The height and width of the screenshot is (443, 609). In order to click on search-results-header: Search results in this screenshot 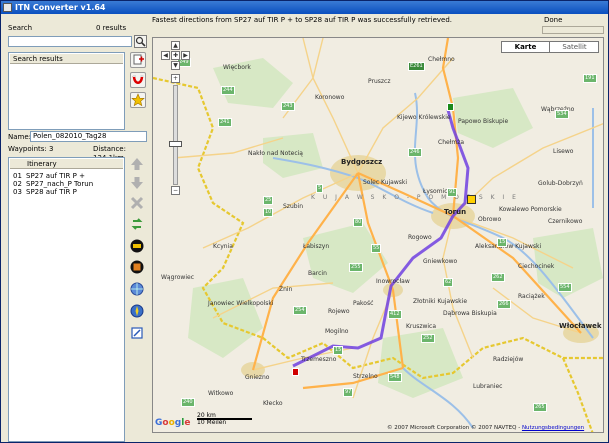, I will do `click(66, 59)`.